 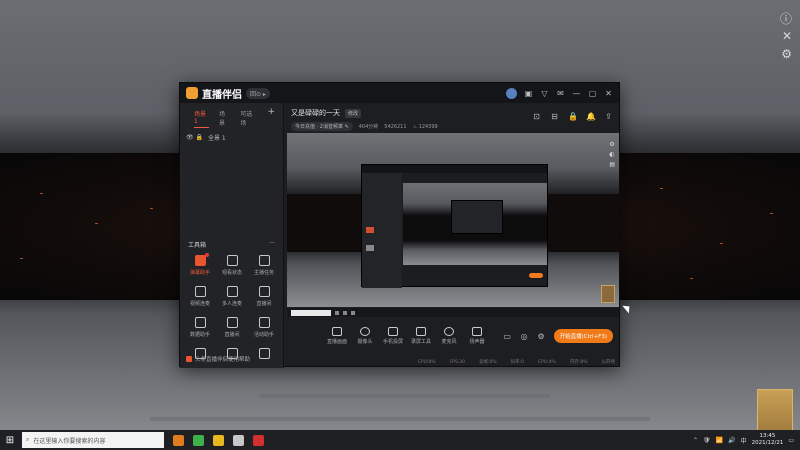 What do you see at coordinates (453, 312) in the screenshot?
I see `source-strip` at bounding box center [453, 312].